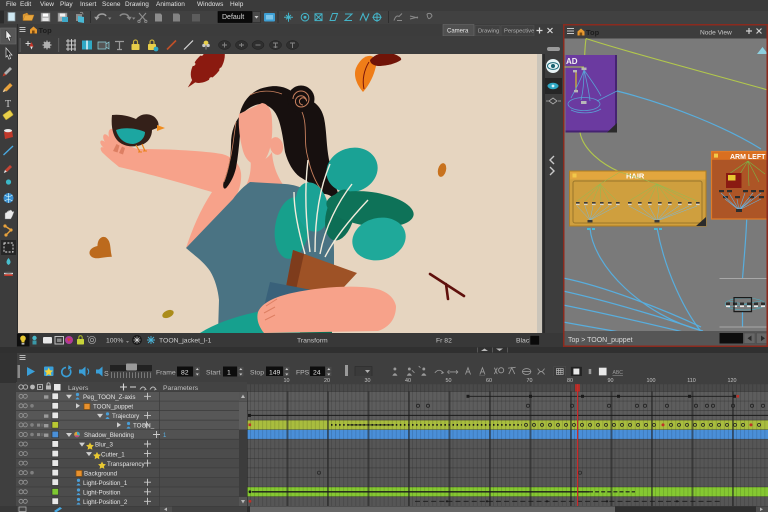  I want to click on svg-text: FPS, so click(303, 372).